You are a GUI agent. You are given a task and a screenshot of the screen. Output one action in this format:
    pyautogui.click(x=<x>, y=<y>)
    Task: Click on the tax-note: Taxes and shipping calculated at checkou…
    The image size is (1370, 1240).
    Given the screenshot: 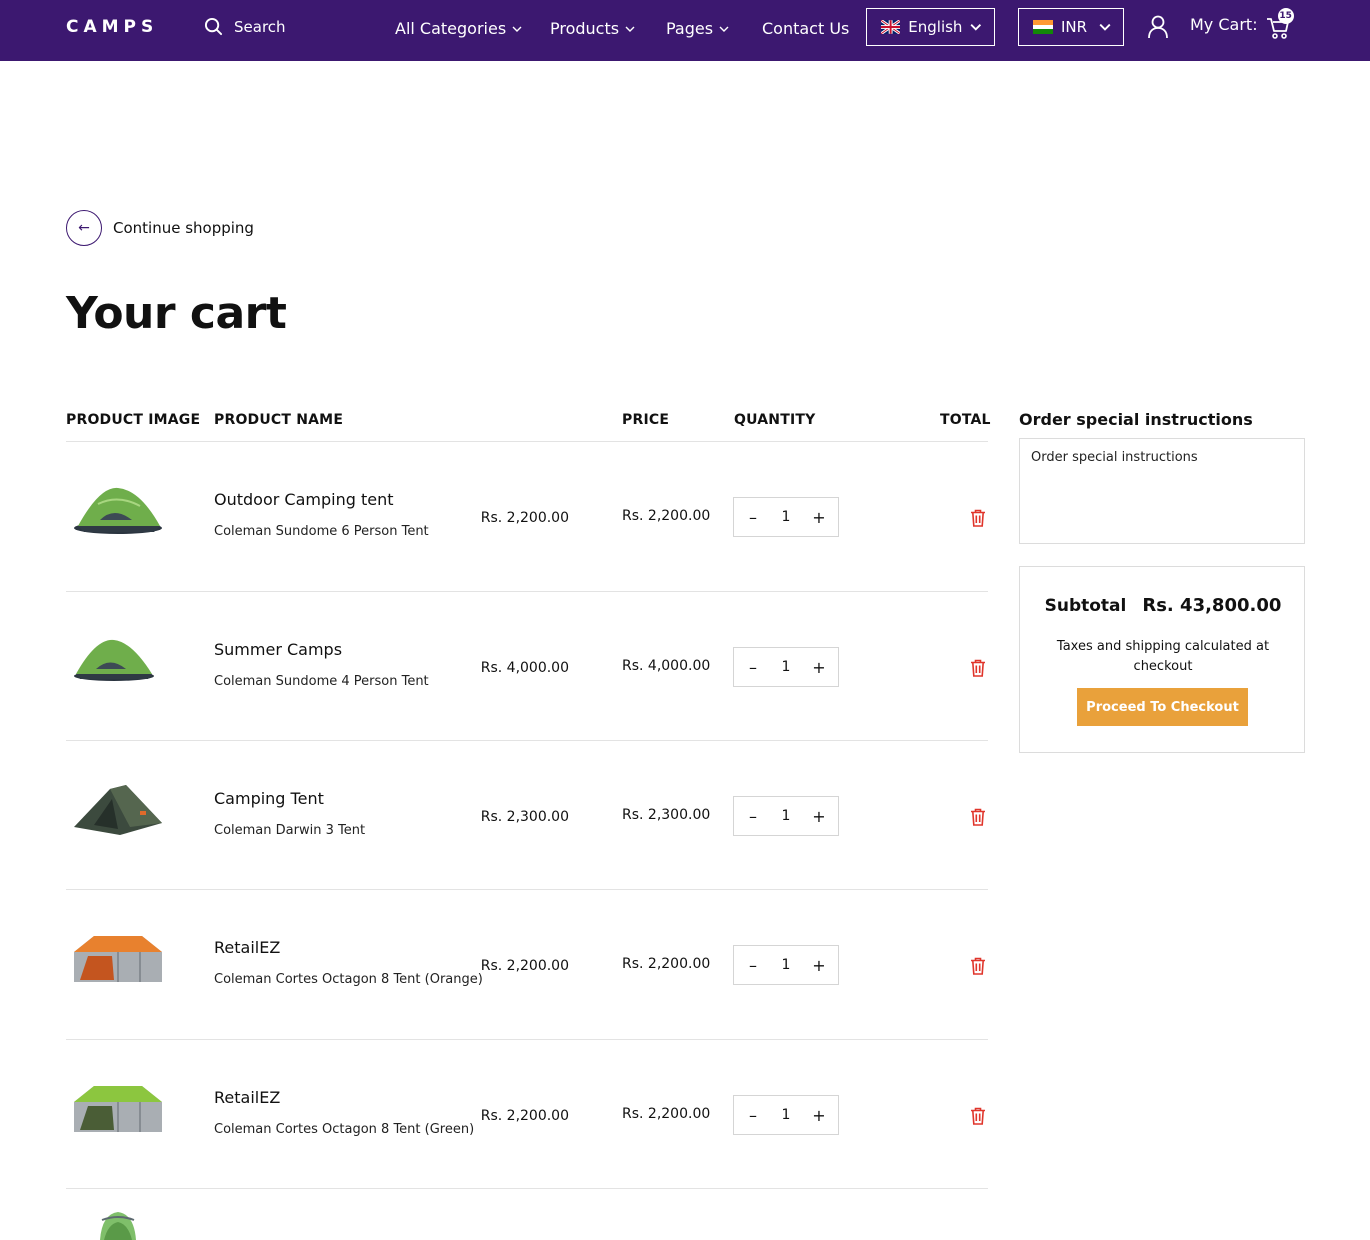 What is the action you would take?
    pyautogui.click(x=1163, y=656)
    